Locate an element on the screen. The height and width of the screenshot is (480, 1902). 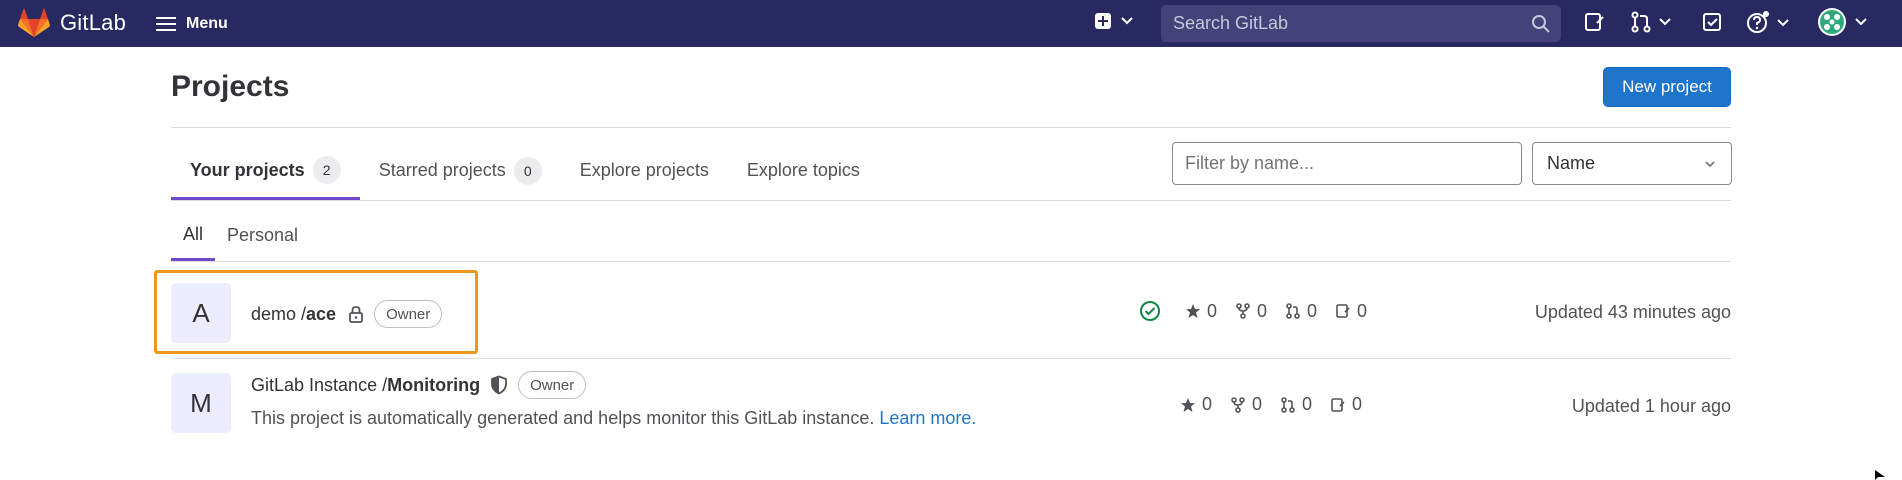
project-avatar: A is located at coordinates (201, 313).